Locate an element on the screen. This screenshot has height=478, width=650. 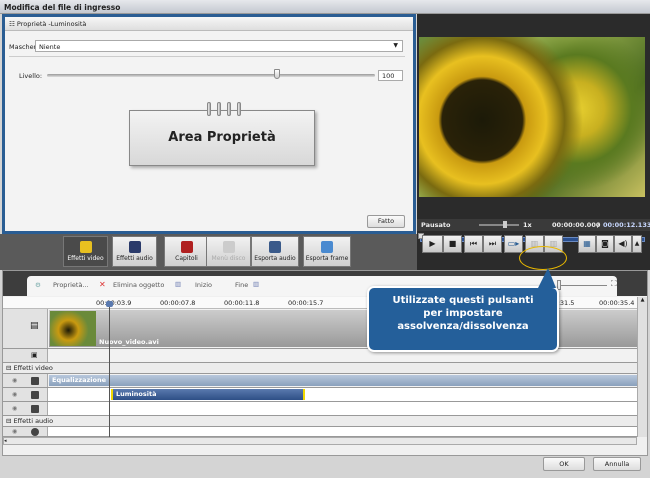
done-button: Fatto is located at coordinates (386, 221).